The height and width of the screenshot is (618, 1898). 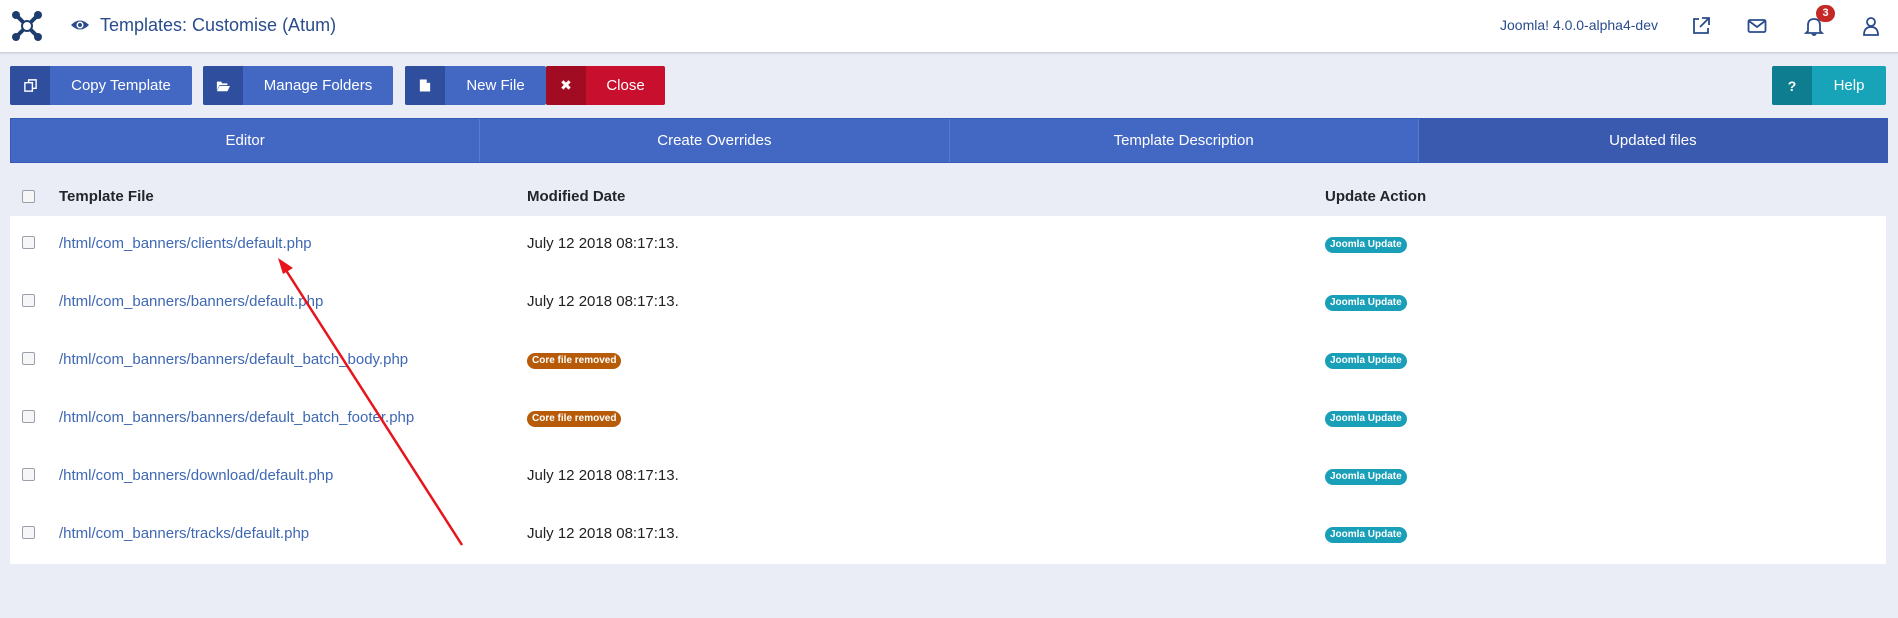 I want to click on column-template-file: Template File, so click(x=106, y=196).